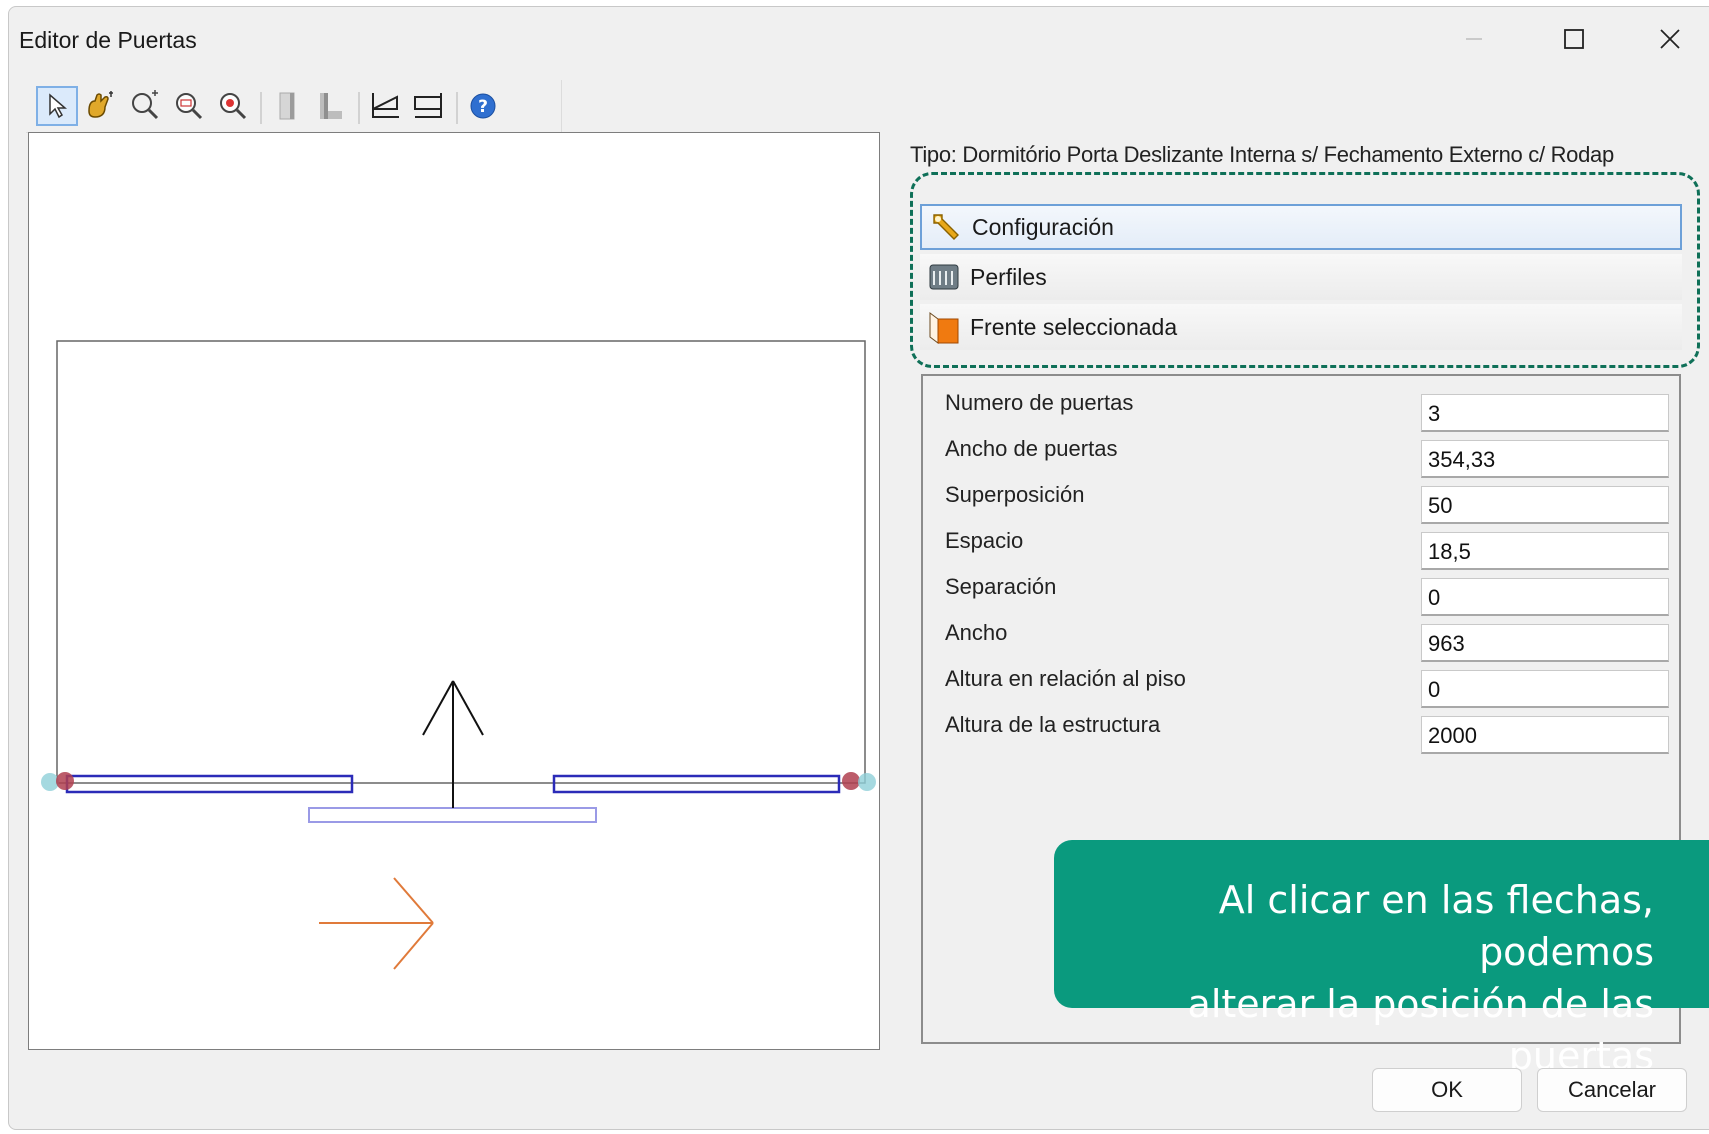 Image resolution: width=1709 pixels, height=1134 pixels. What do you see at coordinates (1545, 459) in the screenshot?
I see `ancho-de-puertas-field: 354,33` at bounding box center [1545, 459].